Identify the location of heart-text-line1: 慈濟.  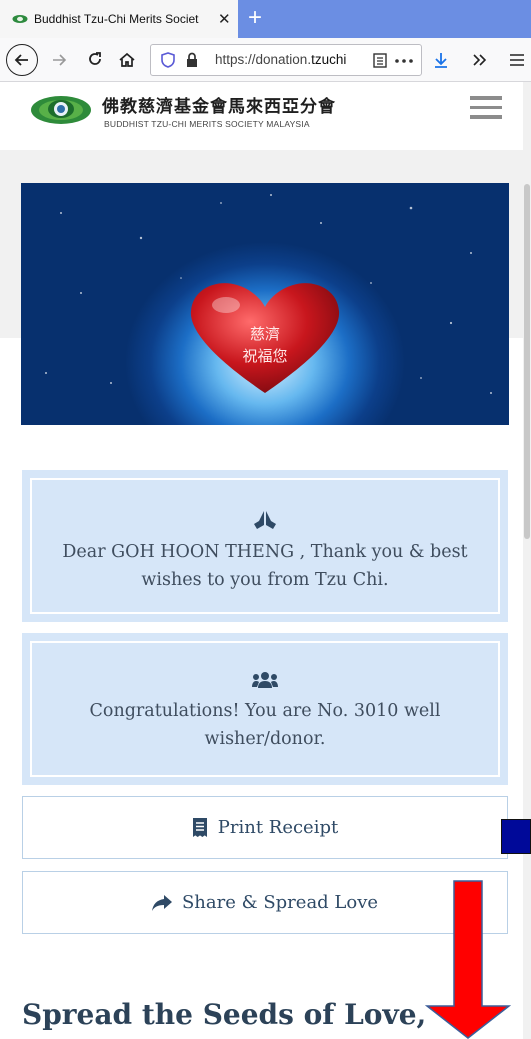
(264, 334).